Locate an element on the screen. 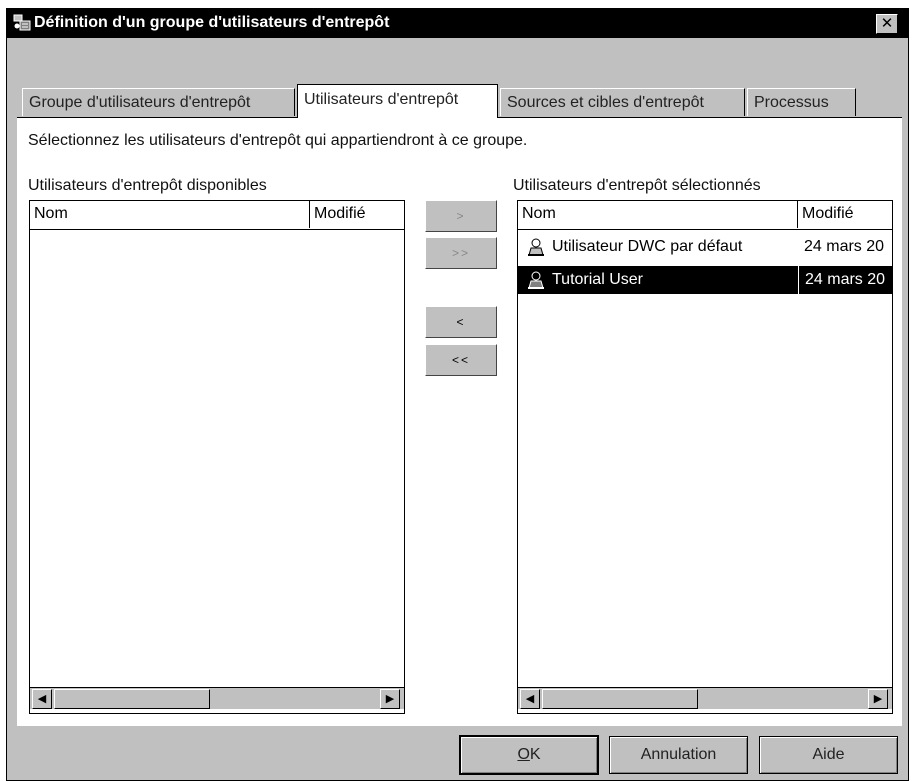  cancel-label: Annulation is located at coordinates (678, 754).